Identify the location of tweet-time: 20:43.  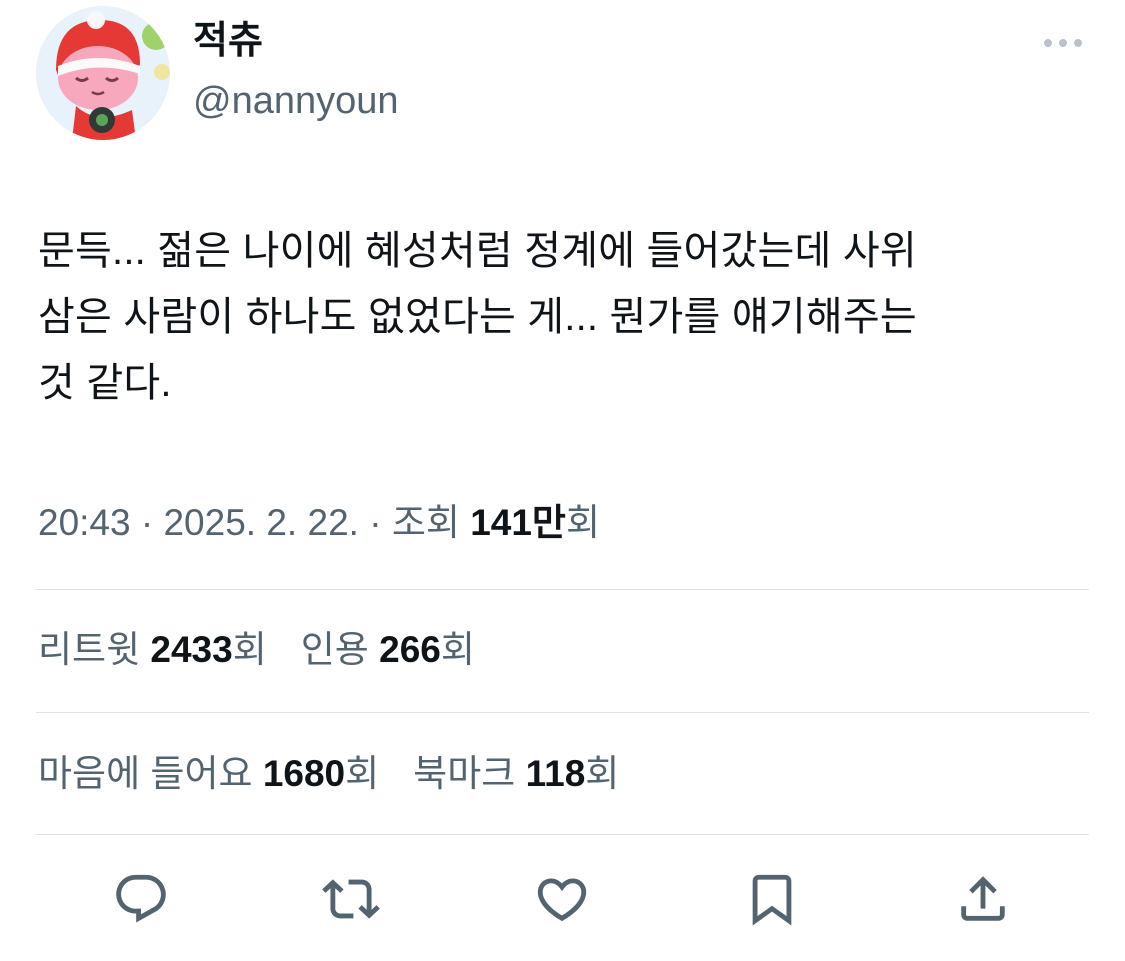
(84, 522).